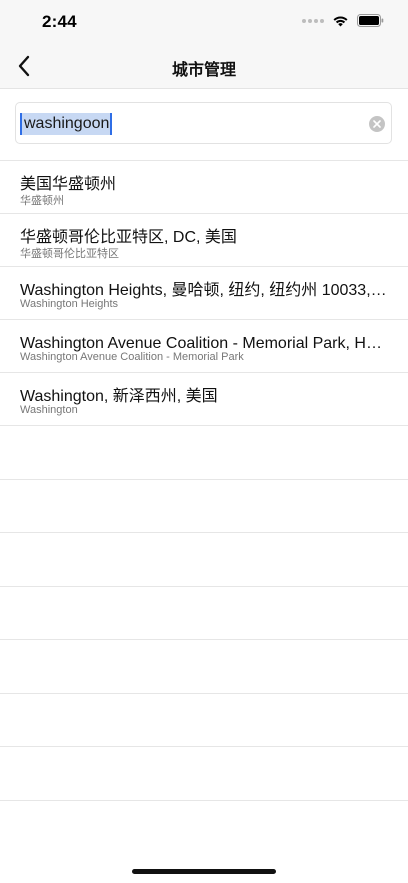 The height and width of the screenshot is (883, 408). I want to click on result-title: 华盛顿哥伦比亚特区, DC, 美国, so click(128, 237).